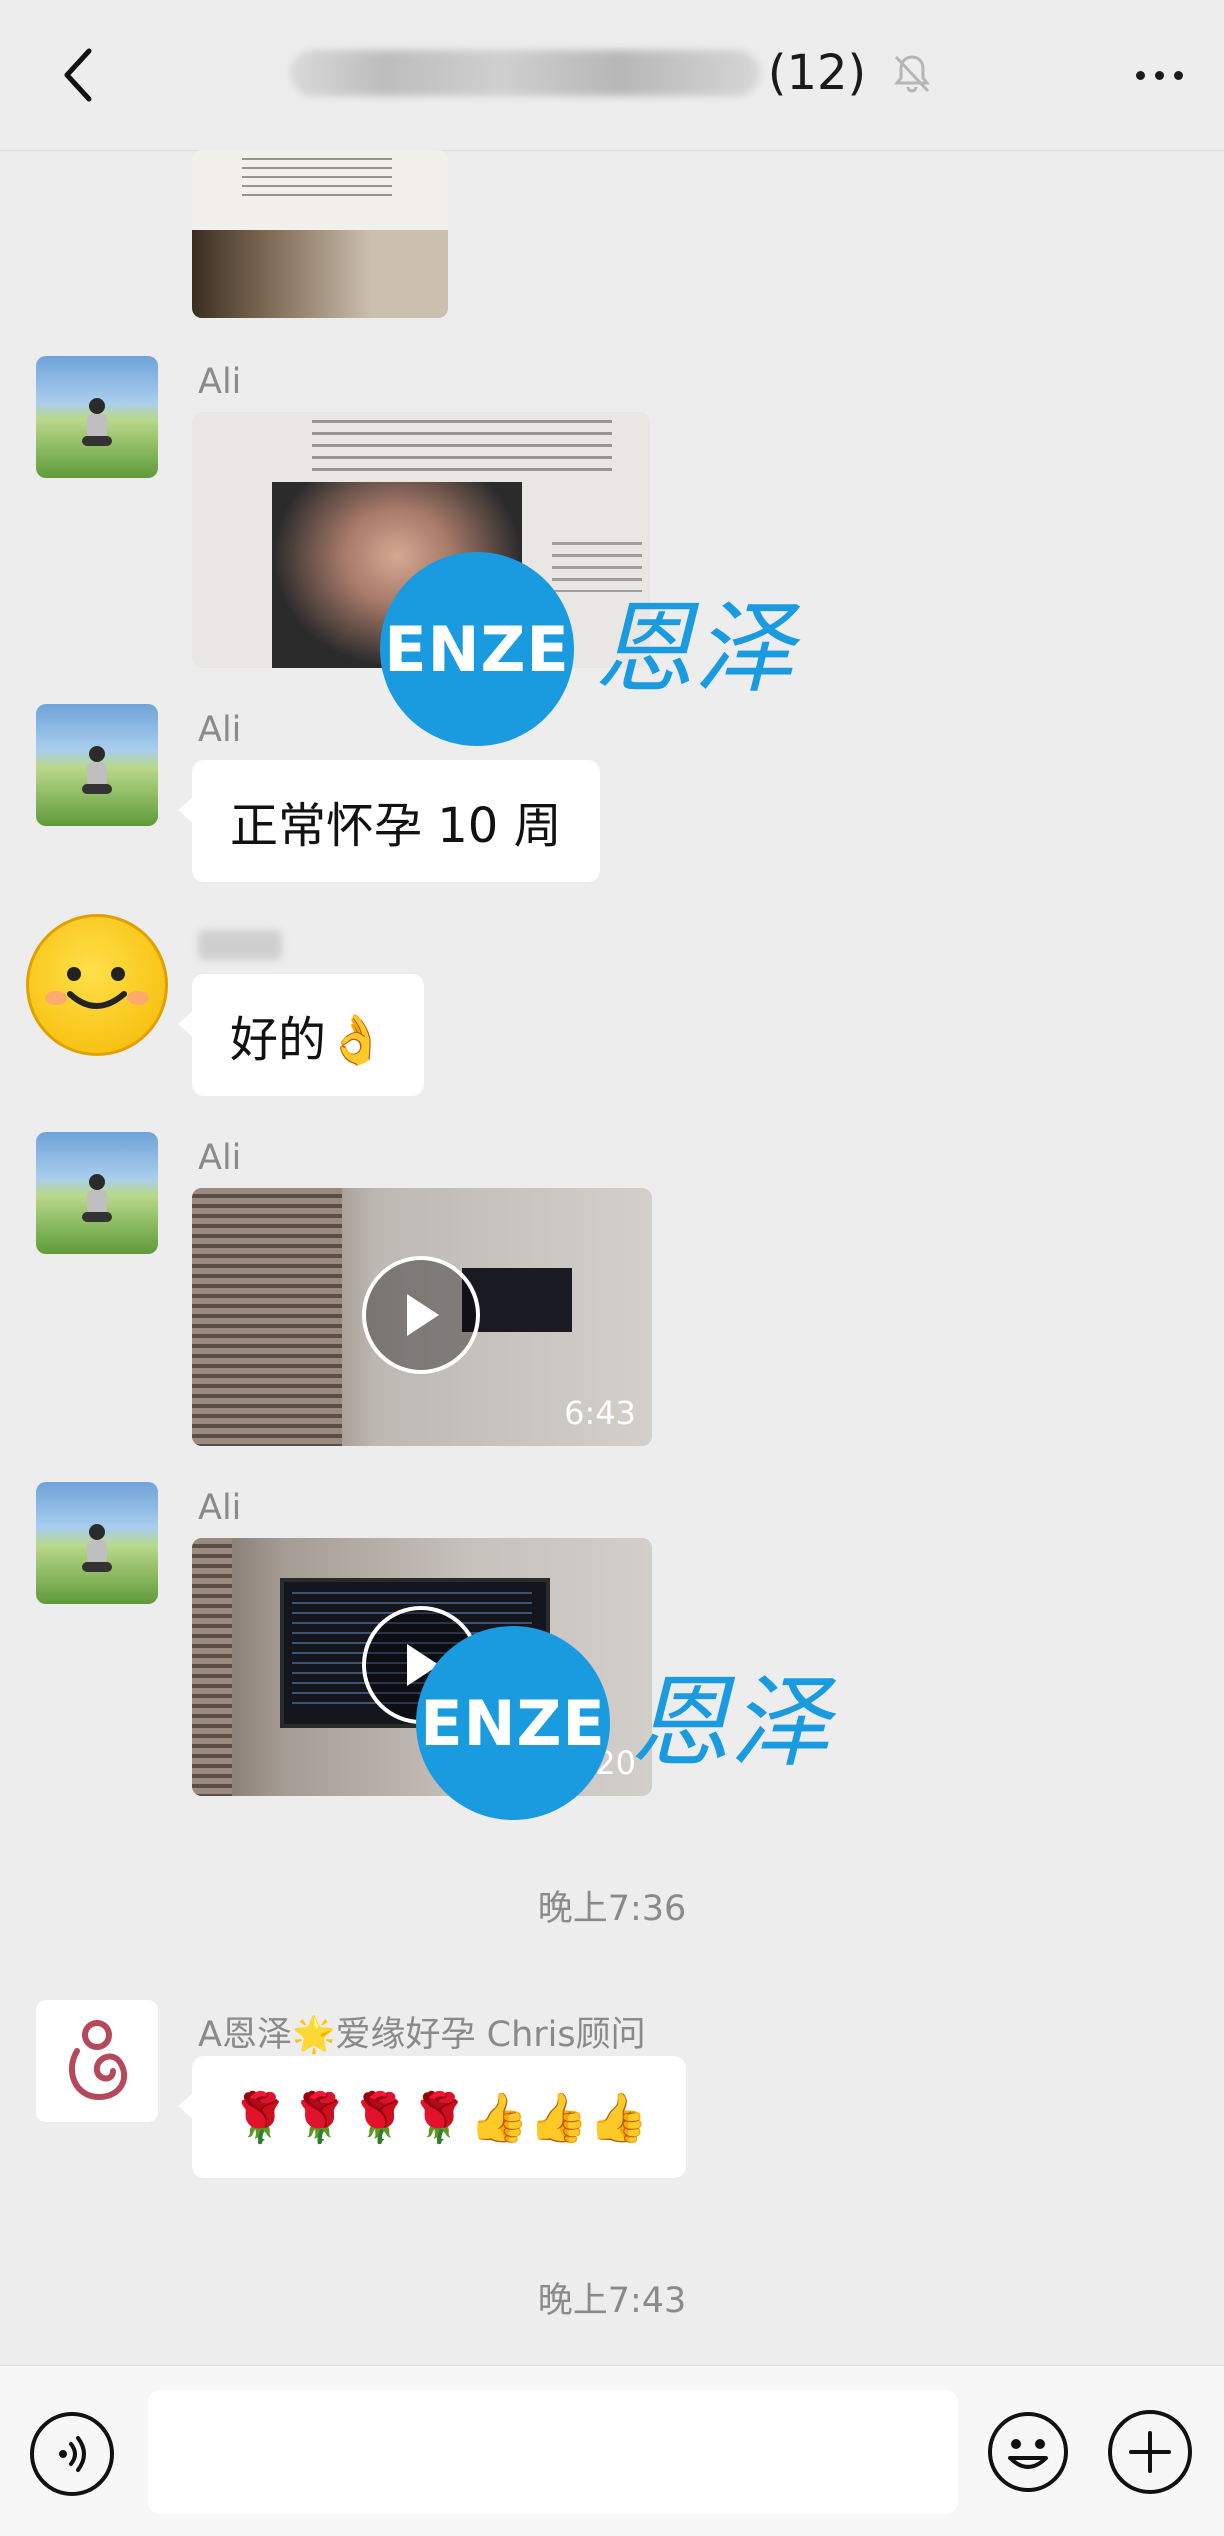  I want to click on voice-icon, so click(72, 2454).